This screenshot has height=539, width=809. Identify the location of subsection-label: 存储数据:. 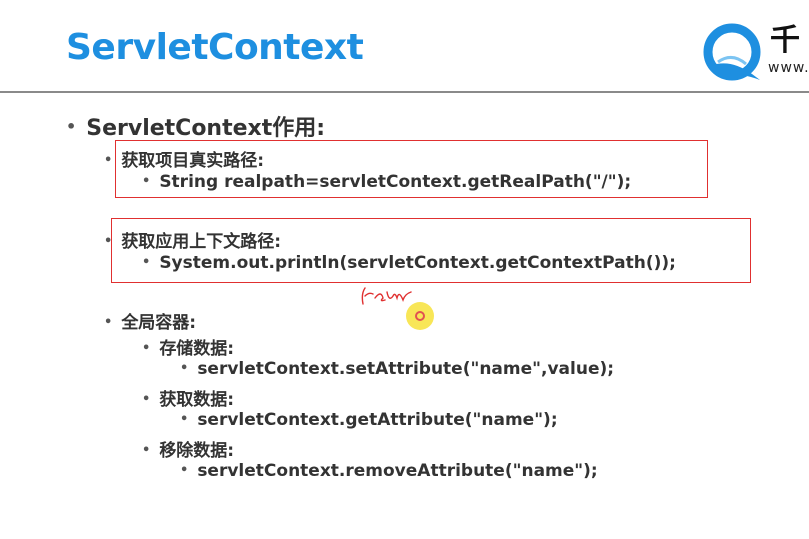
(197, 349).